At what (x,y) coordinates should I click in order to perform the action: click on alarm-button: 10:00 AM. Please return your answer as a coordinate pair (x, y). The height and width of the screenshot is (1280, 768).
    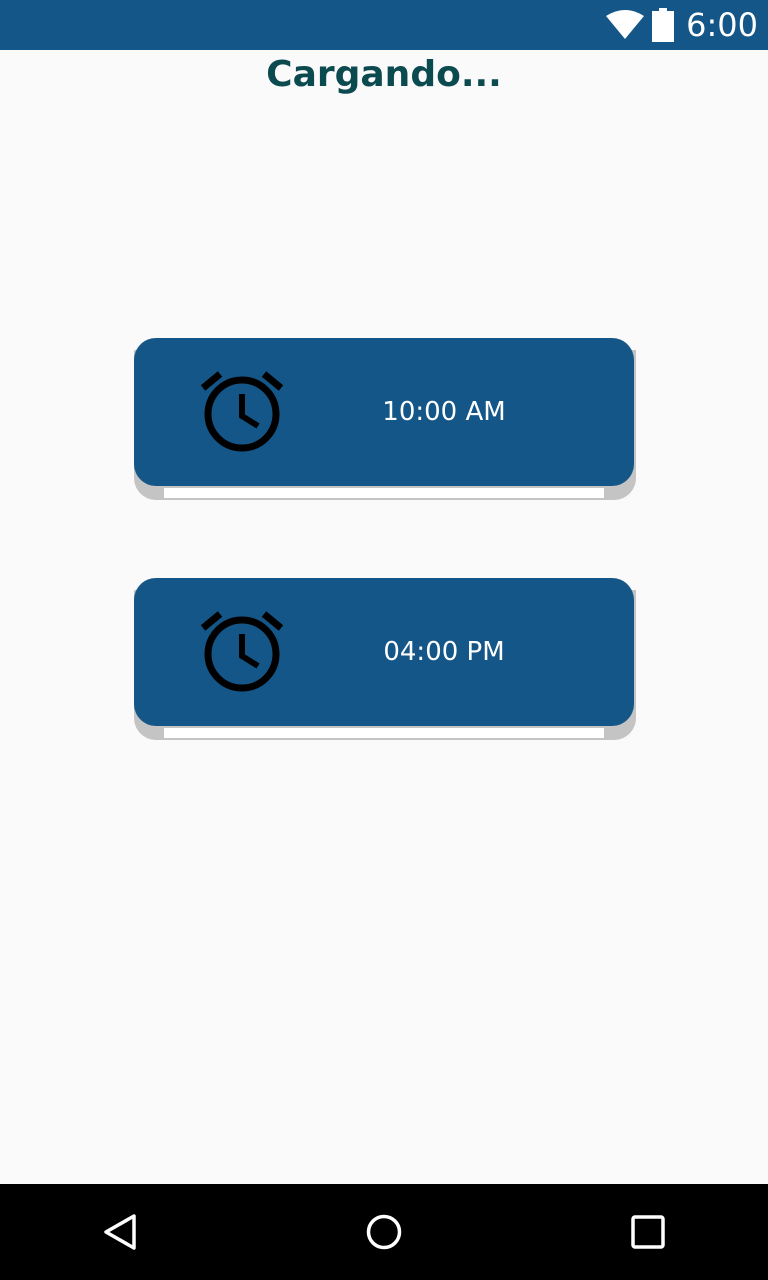
    Looking at the image, I should click on (384, 412).